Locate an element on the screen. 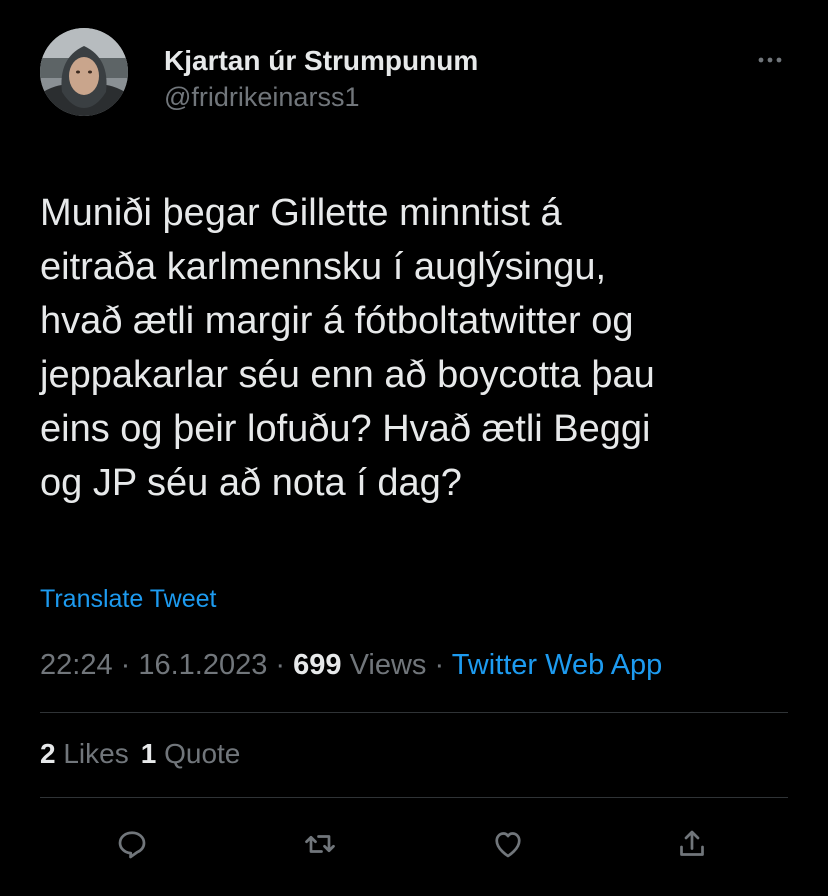  more-options-button is located at coordinates (770, 60).